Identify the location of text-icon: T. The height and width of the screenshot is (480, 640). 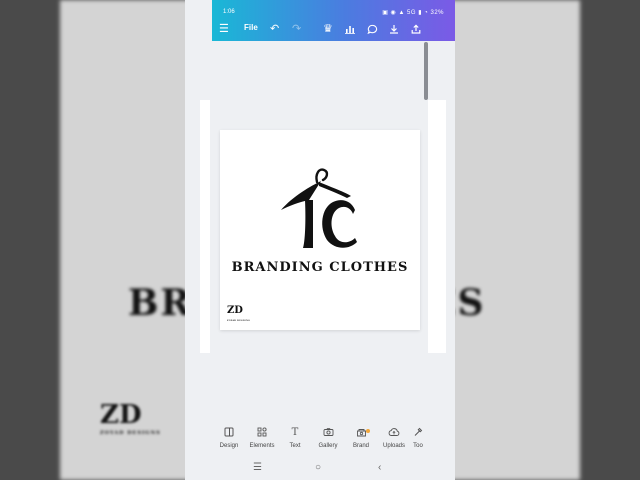
(295, 432).